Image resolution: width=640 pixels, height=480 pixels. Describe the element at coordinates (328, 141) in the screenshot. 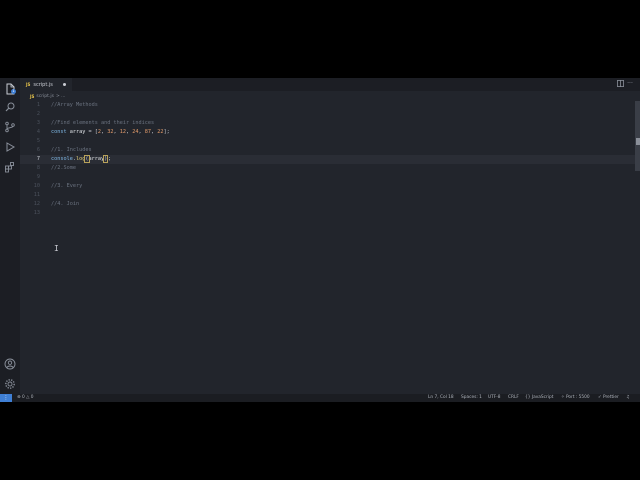

I see `code-line: 5` at that location.